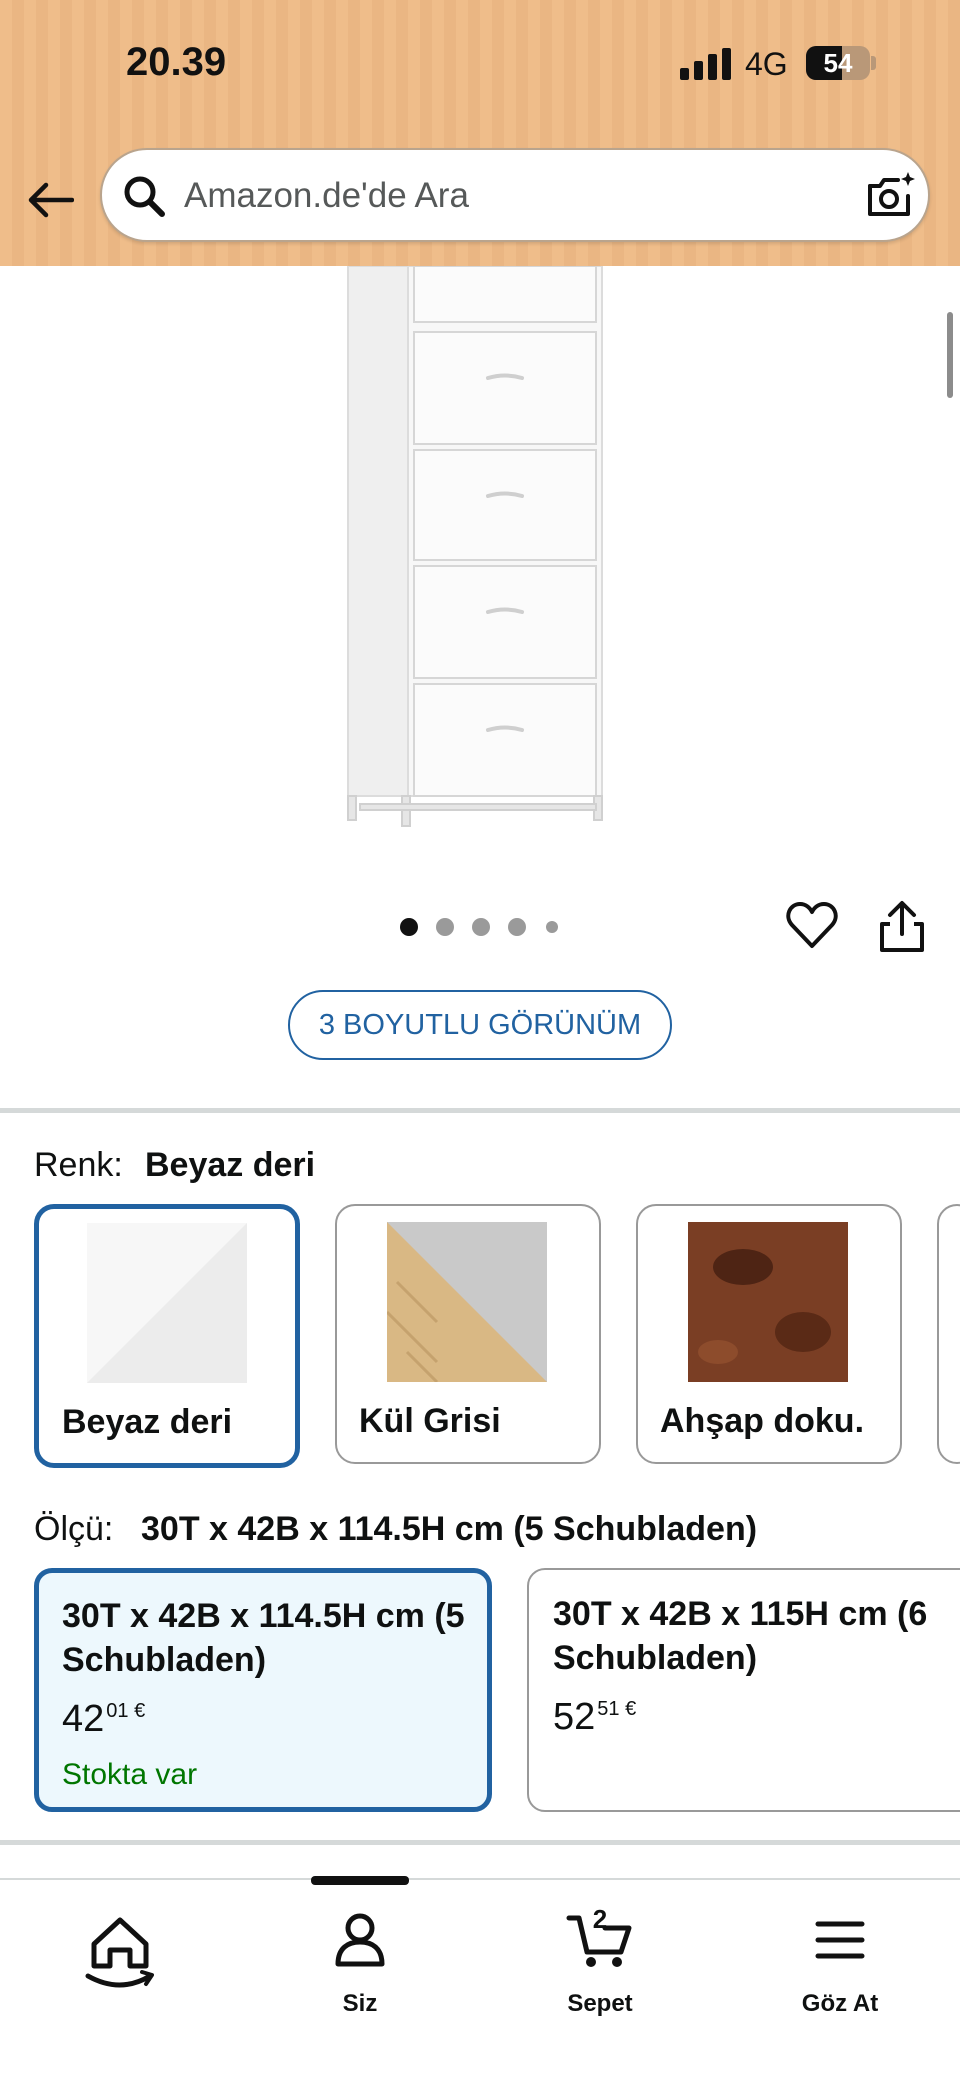 The width and height of the screenshot is (960, 2083). Describe the element at coordinates (326, 196) in the screenshot. I see `search-input: Amazon.de'de Ara` at that location.